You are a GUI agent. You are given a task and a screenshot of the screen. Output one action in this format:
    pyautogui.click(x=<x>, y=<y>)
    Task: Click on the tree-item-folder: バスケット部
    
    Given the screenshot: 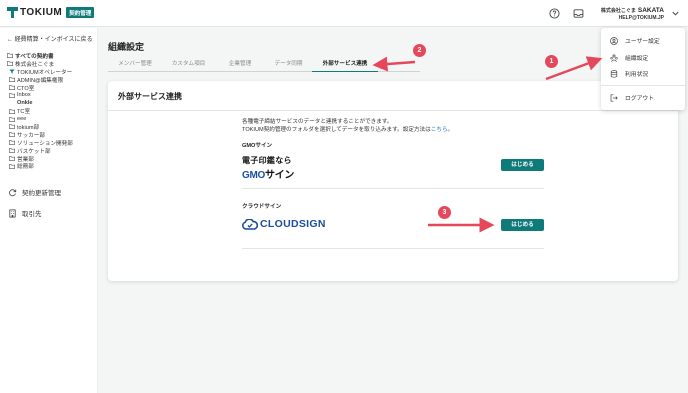 What is the action you would take?
    pyautogui.click(x=40, y=151)
    